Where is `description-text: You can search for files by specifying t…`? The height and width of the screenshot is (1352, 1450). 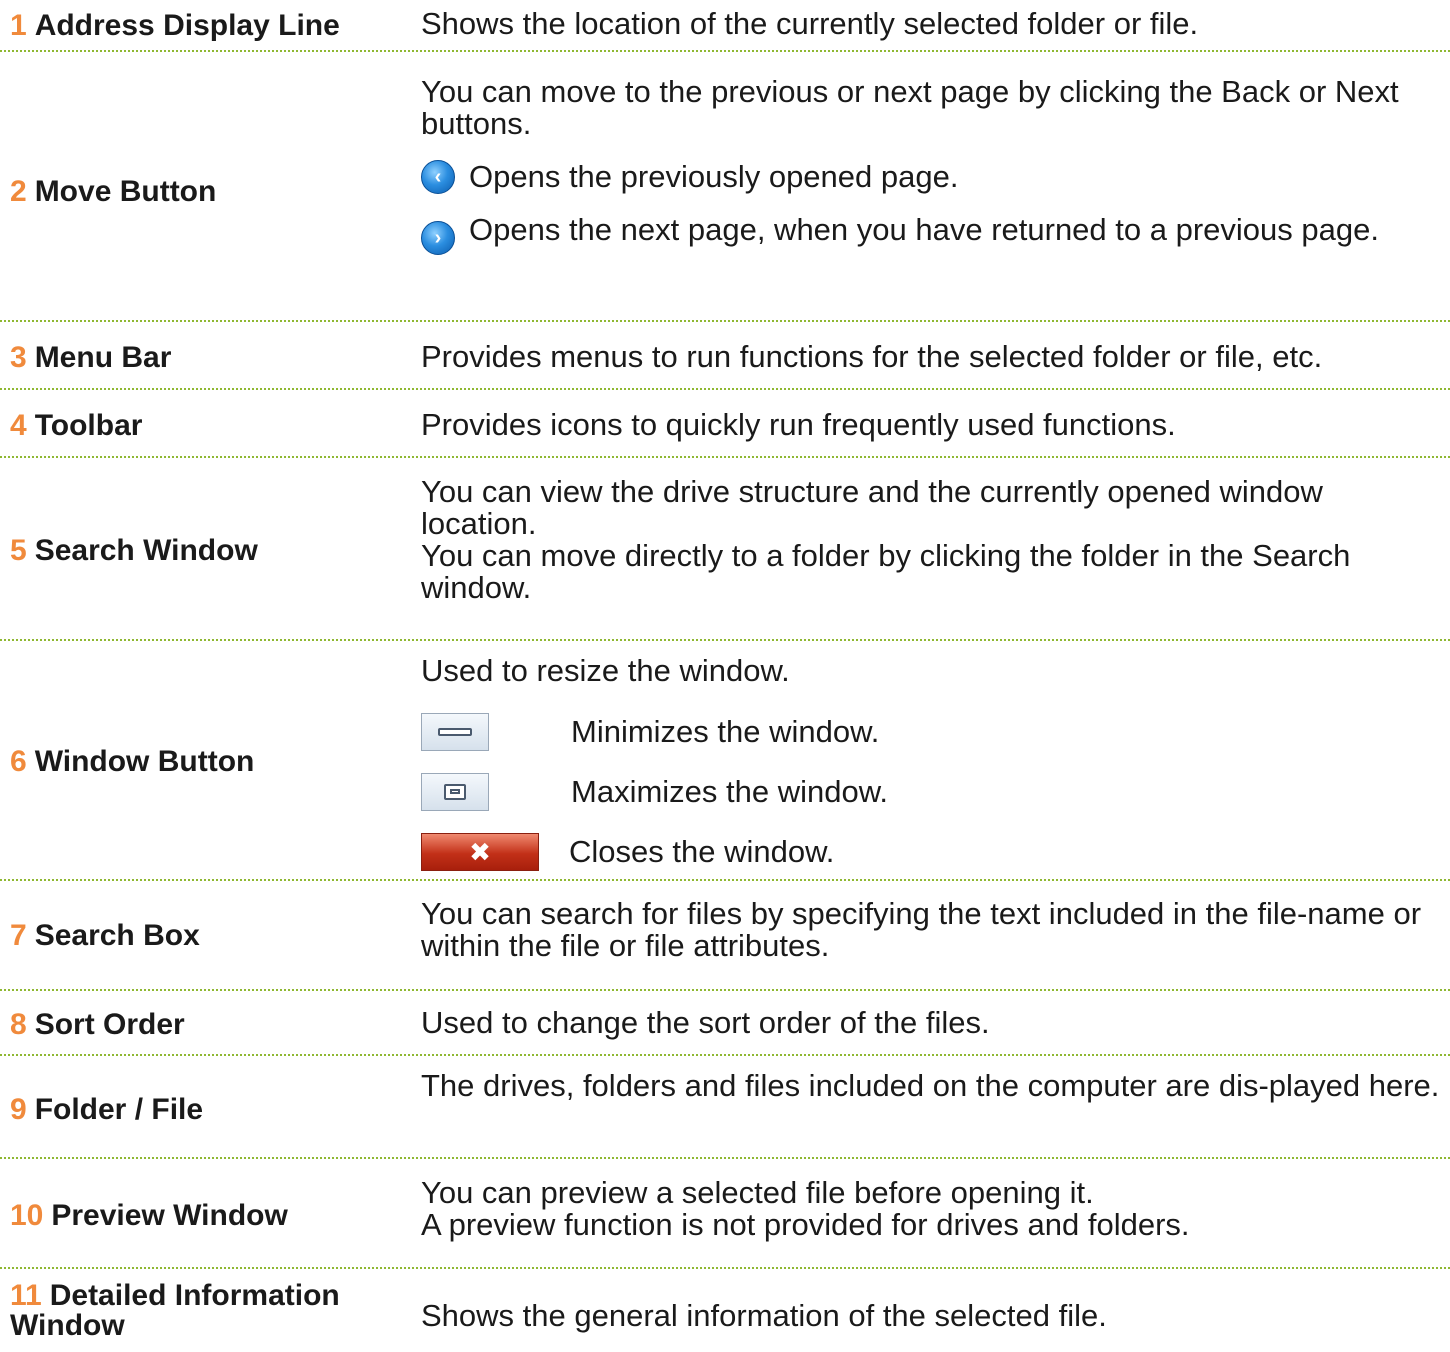
description-text: You can search for files by specifying t… is located at coordinates (921, 929).